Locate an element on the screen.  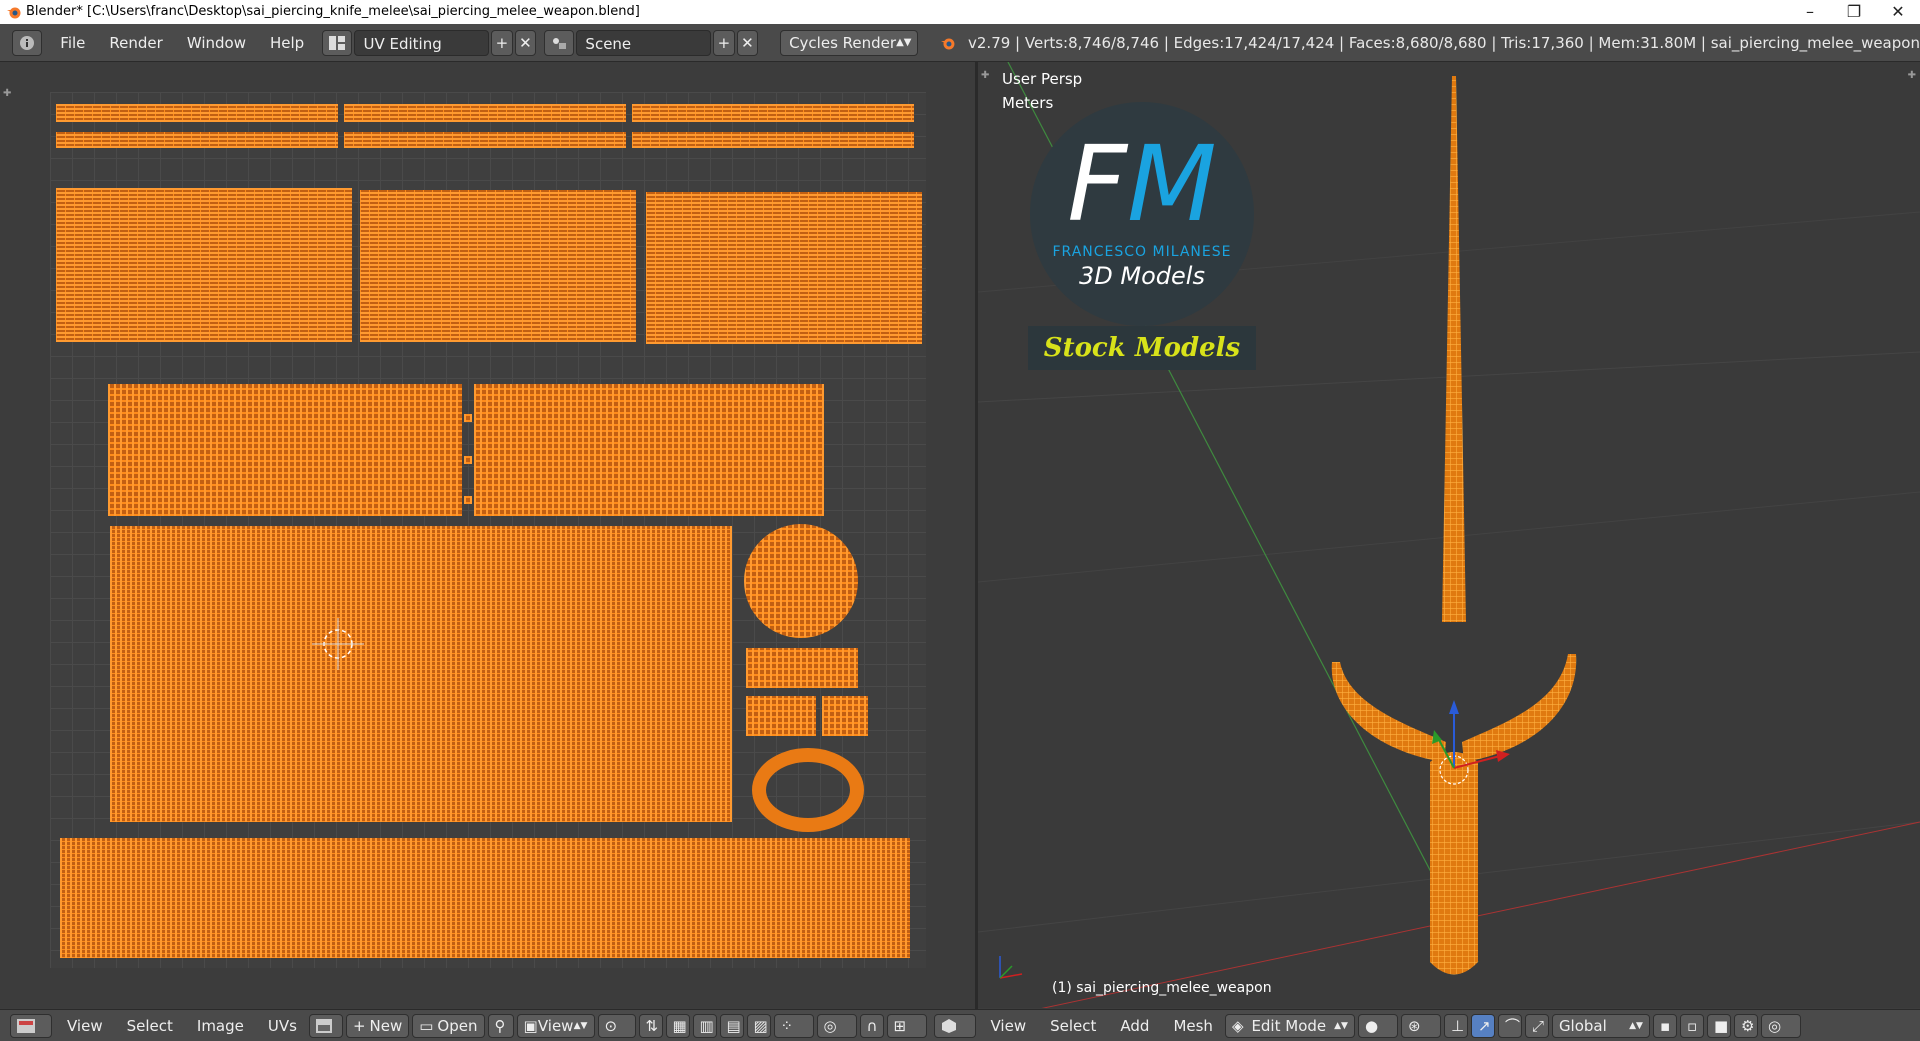
snap-toggle-button: ∩ is located at coordinates (871, 1025).